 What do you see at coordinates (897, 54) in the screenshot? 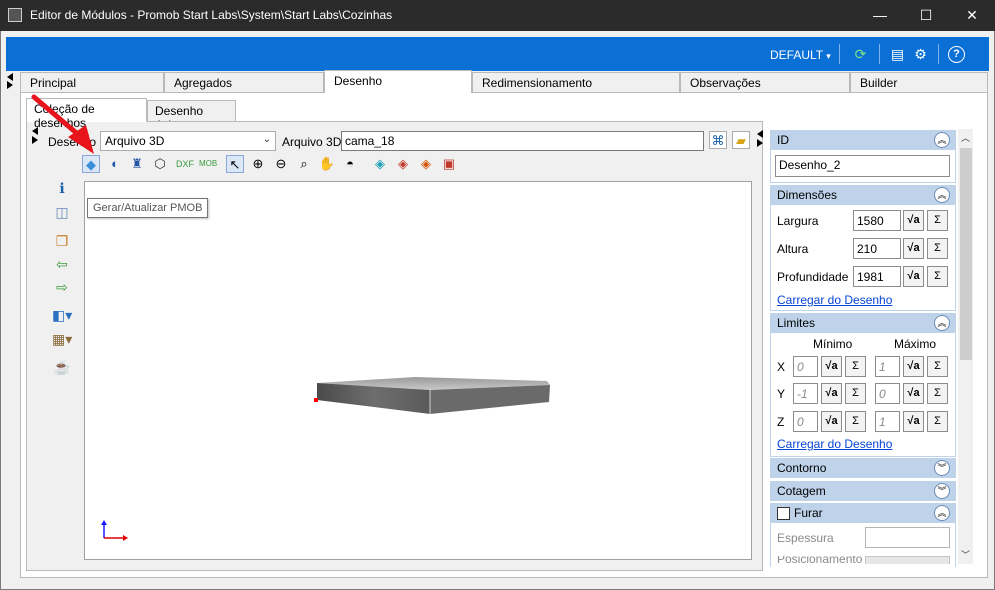
I see `list-icon: ▤` at bounding box center [897, 54].